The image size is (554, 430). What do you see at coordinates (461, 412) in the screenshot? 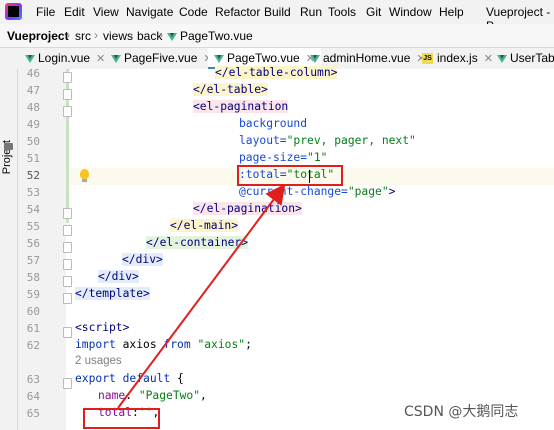
I see `watermark: CSDN @大鹅同志` at bounding box center [461, 412].